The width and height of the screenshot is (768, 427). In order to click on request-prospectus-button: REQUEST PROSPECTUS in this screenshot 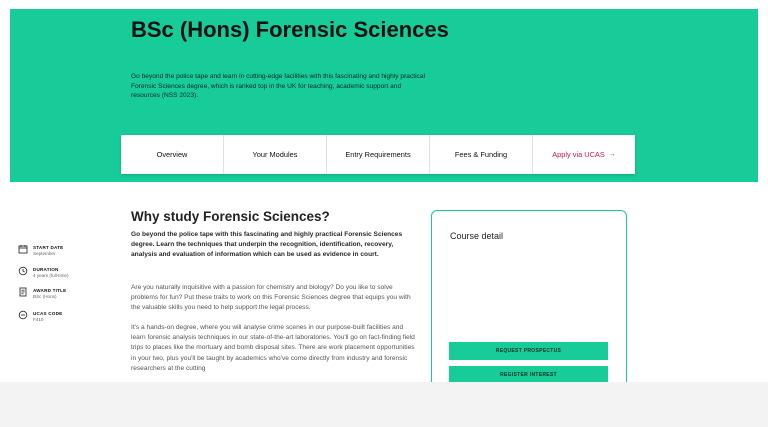, I will do `click(528, 351)`.